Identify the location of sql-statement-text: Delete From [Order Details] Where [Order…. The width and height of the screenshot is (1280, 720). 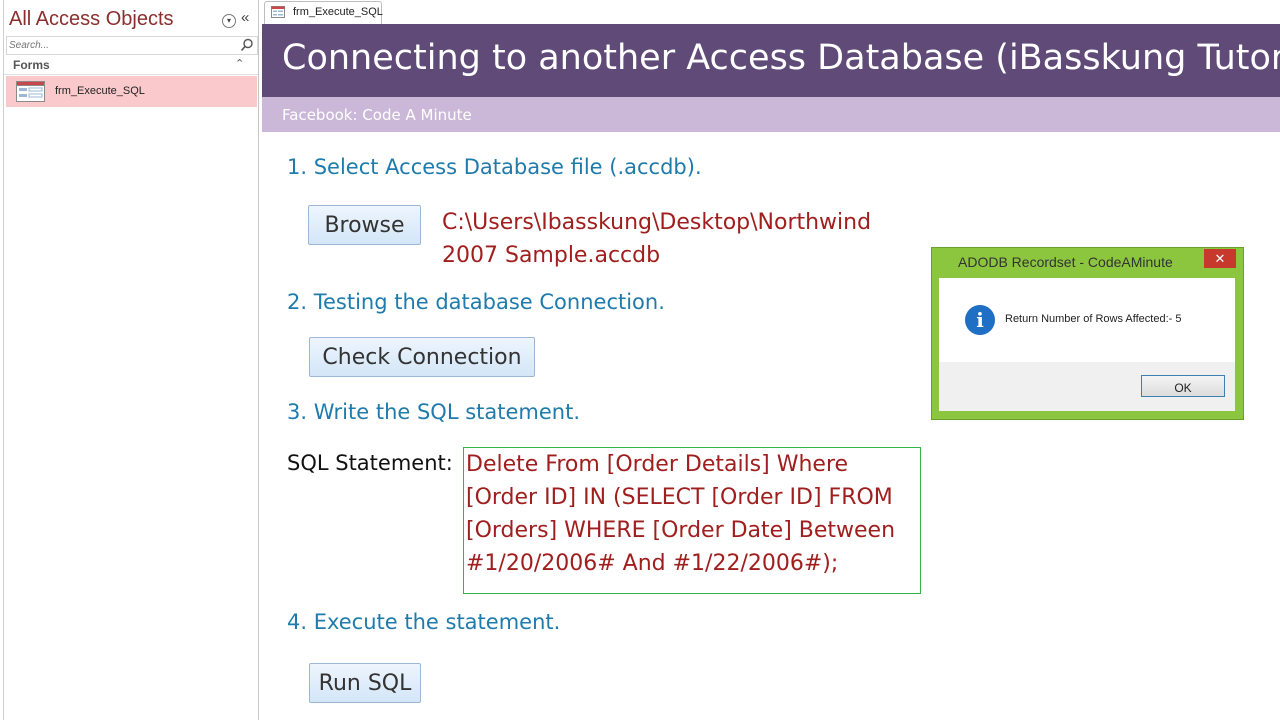
(681, 514).